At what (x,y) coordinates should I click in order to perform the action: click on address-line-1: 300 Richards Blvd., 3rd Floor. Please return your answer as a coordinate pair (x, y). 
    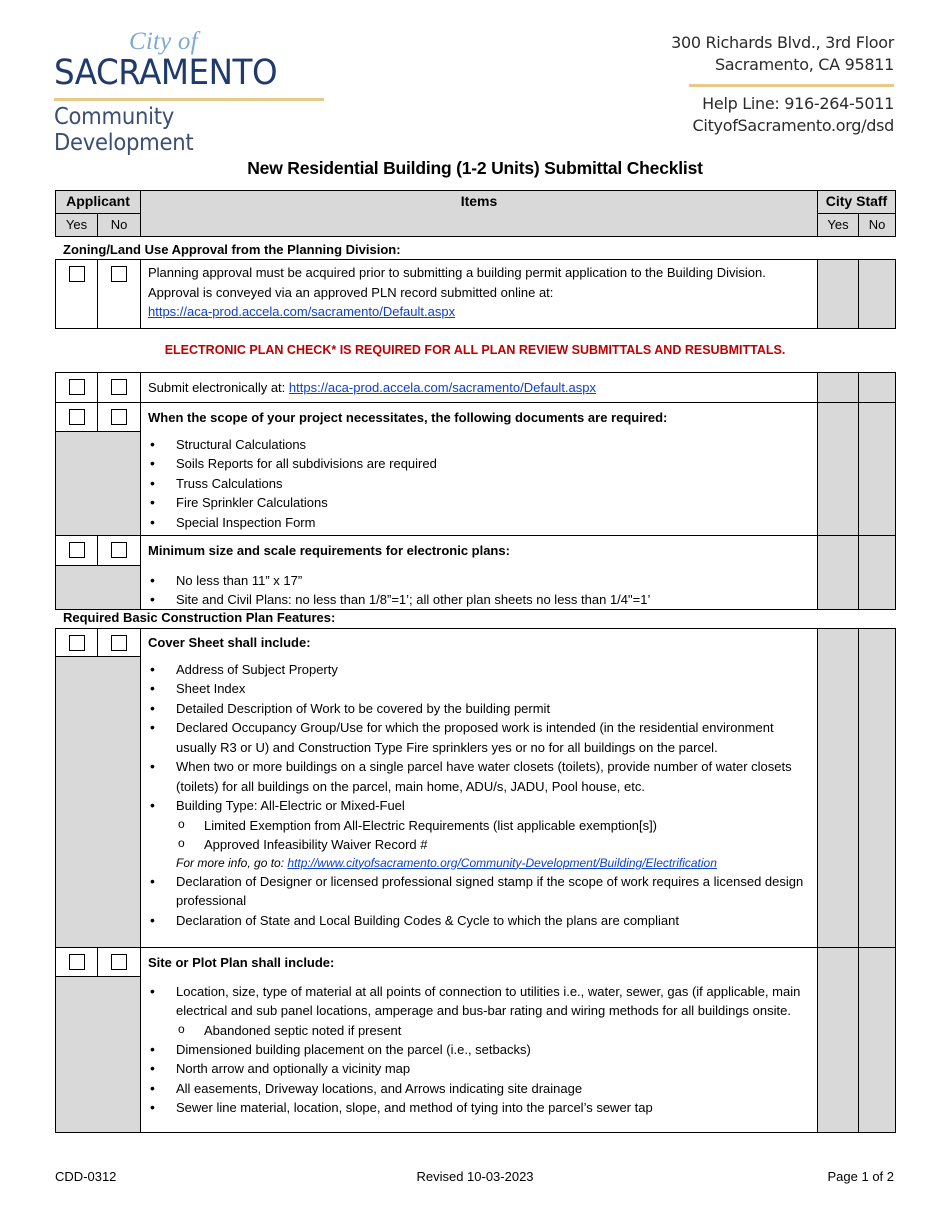
    Looking at the image, I should click on (782, 42).